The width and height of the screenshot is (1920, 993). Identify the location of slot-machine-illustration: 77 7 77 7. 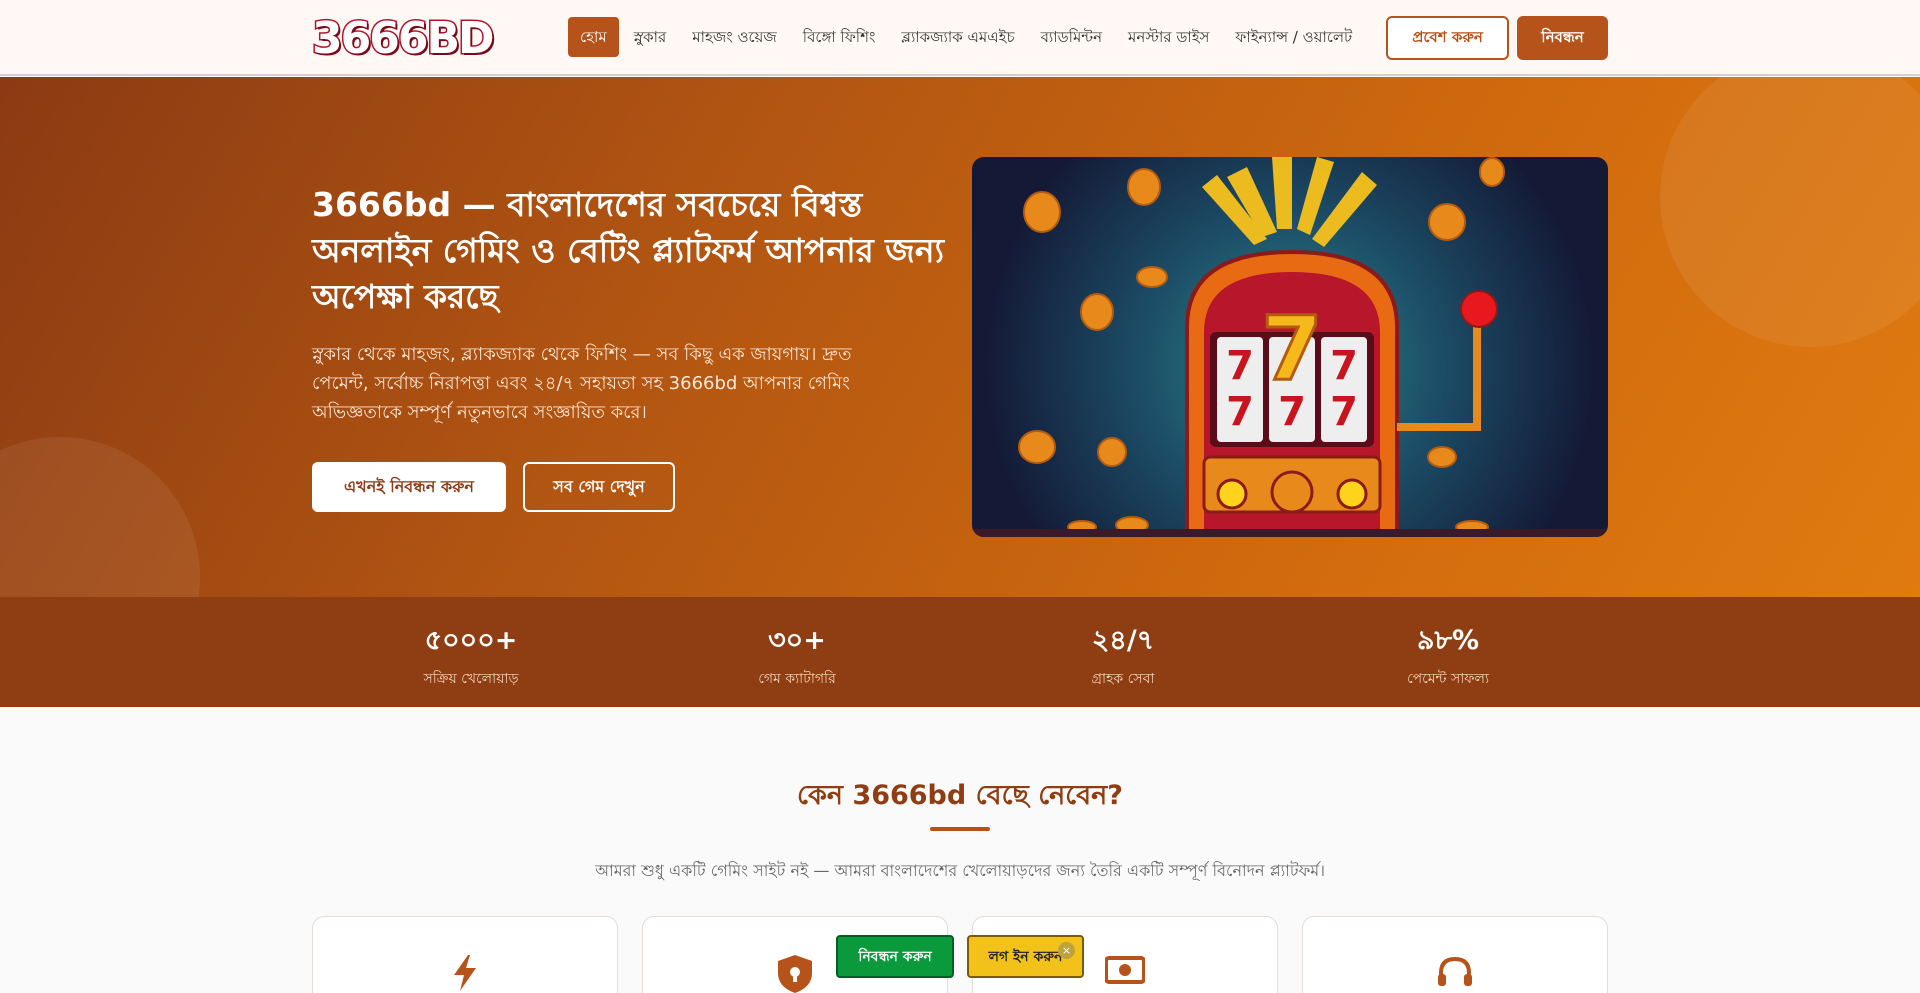
(1290, 347).